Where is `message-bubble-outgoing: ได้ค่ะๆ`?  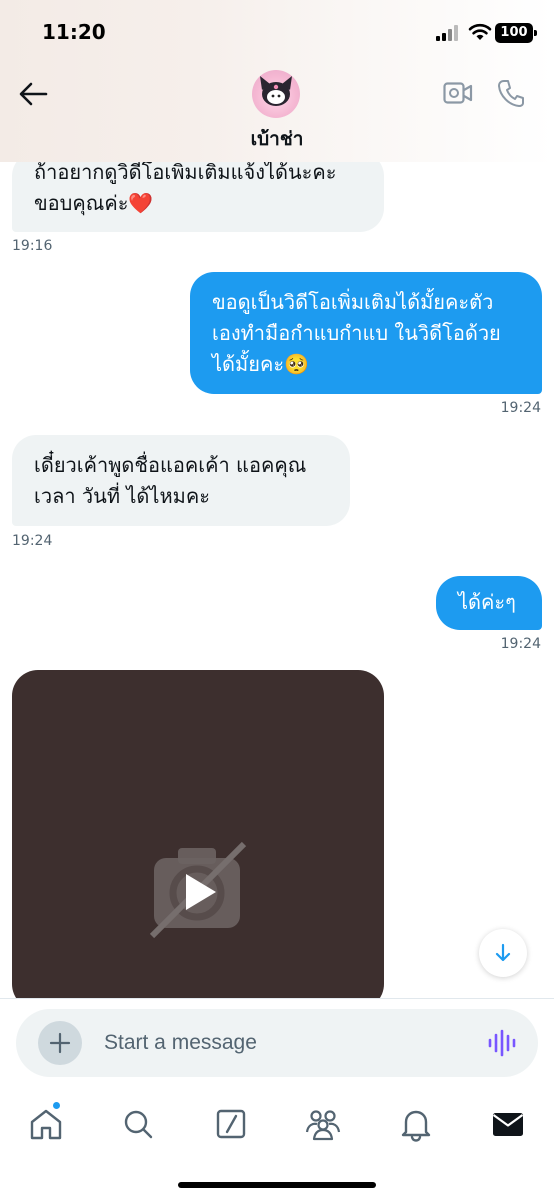
message-bubble-outgoing: ได้ค่ะๆ is located at coordinates (489, 603).